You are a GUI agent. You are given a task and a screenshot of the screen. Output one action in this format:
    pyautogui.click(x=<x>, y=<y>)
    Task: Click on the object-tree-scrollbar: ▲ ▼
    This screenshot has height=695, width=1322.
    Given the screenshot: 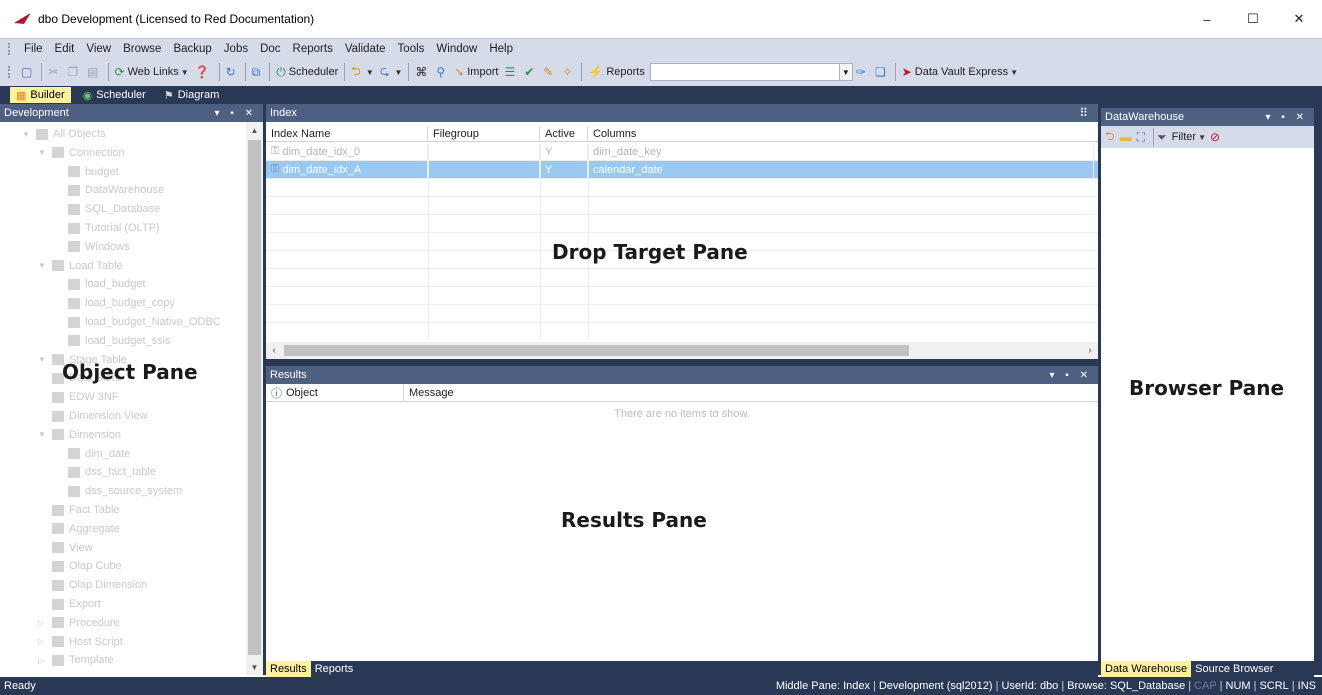 What is the action you would take?
    pyautogui.click(x=254, y=398)
    